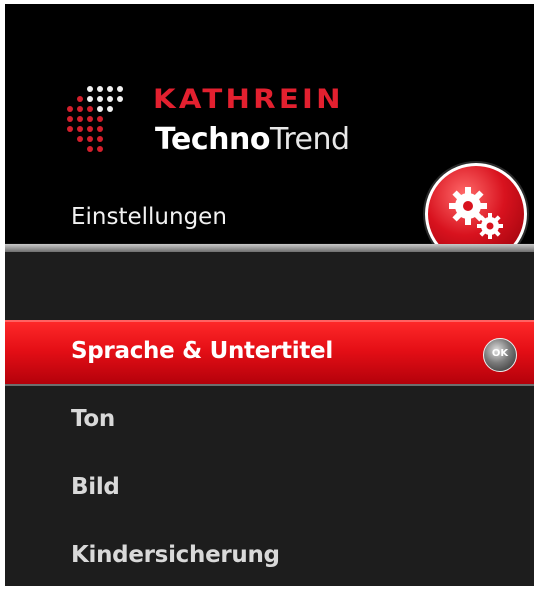 The width and height of the screenshot is (539, 590). I want to click on ok-button-icon: OK, so click(500, 355).